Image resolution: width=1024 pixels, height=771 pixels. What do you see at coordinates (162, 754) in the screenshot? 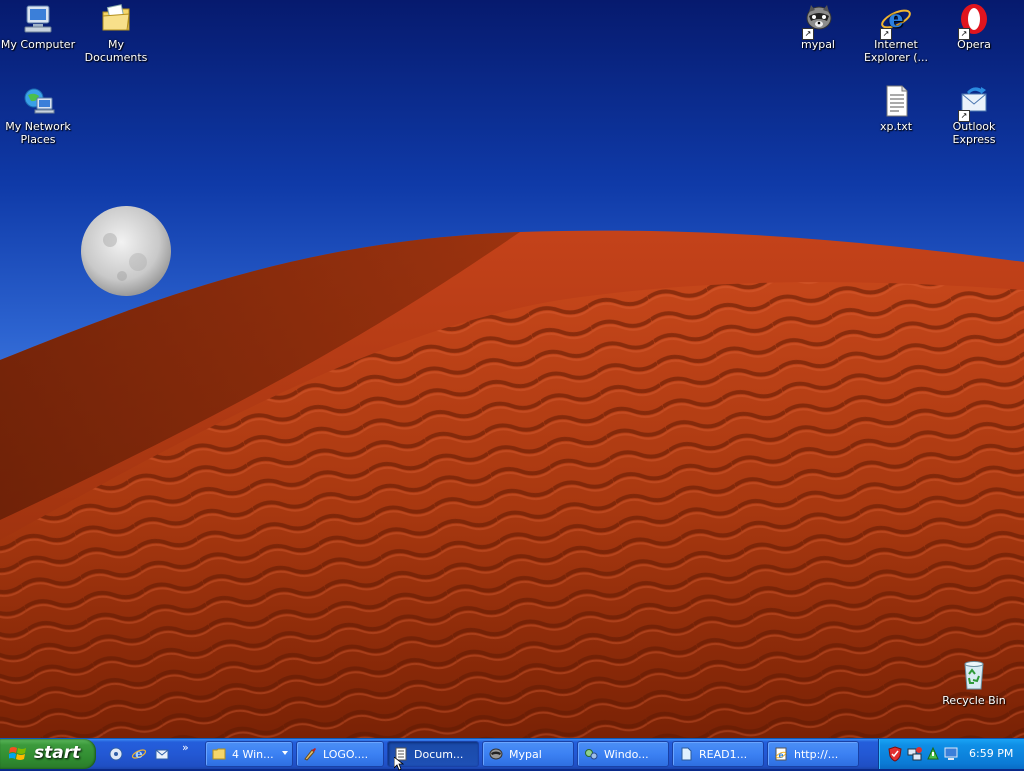
I see `quick-launch-outlook-express-icon` at bounding box center [162, 754].